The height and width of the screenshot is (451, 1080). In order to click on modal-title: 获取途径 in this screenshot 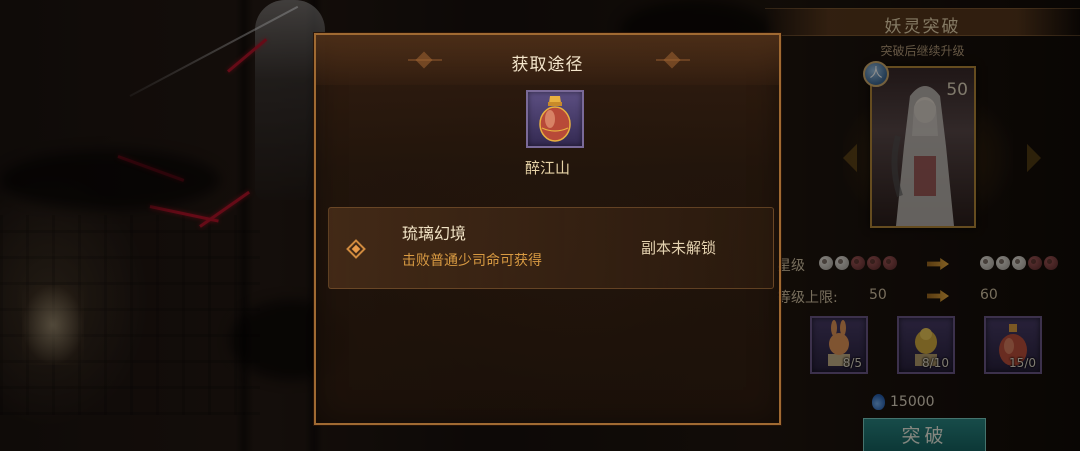, I will do `click(547, 65)`.